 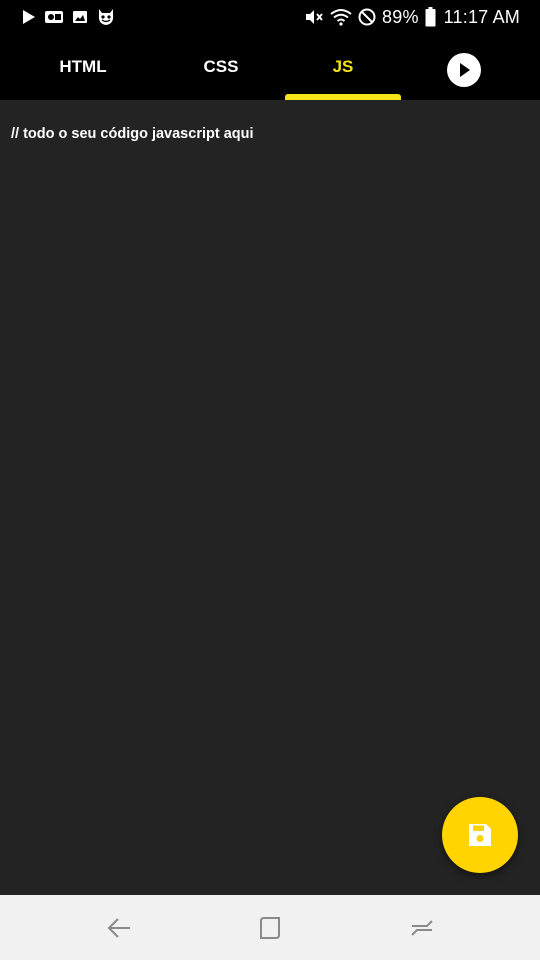 I want to click on recent-apps-button, so click(x=422, y=928).